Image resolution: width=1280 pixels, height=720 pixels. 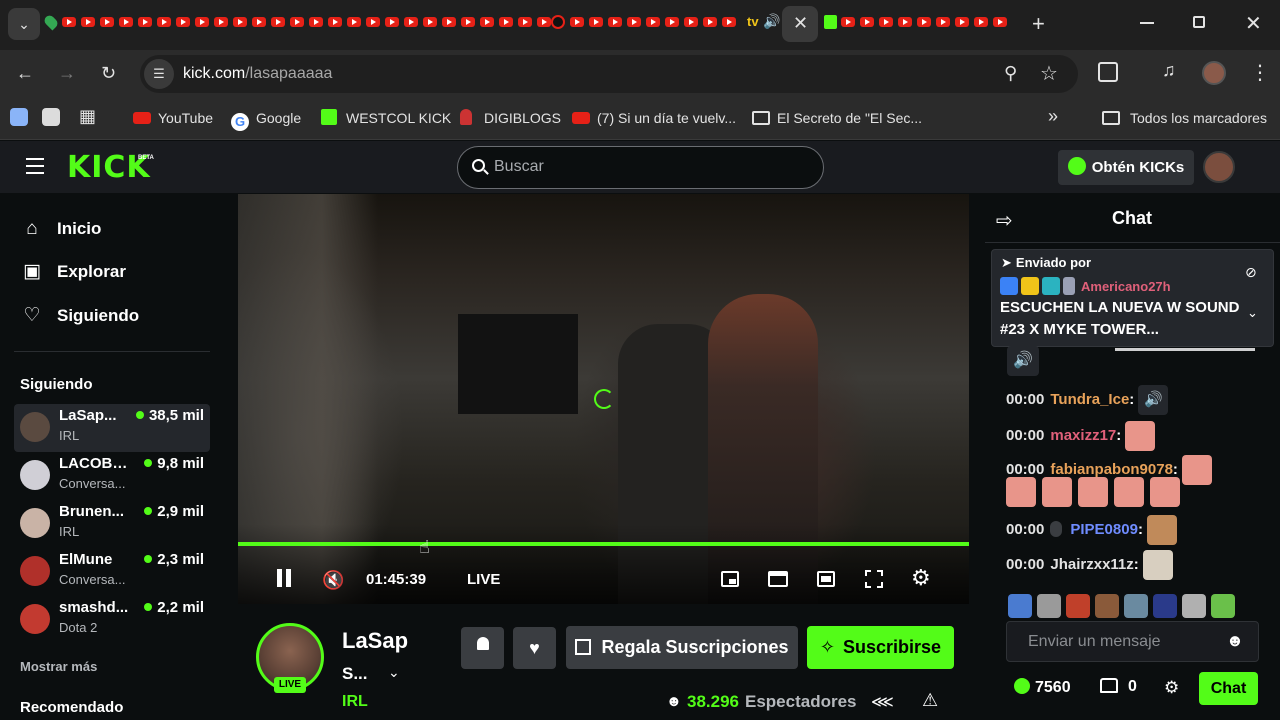 What do you see at coordinates (112, 476) in the screenshot?
I see `following-channel: LACOBR... Conversa... 9,8 mil` at bounding box center [112, 476].